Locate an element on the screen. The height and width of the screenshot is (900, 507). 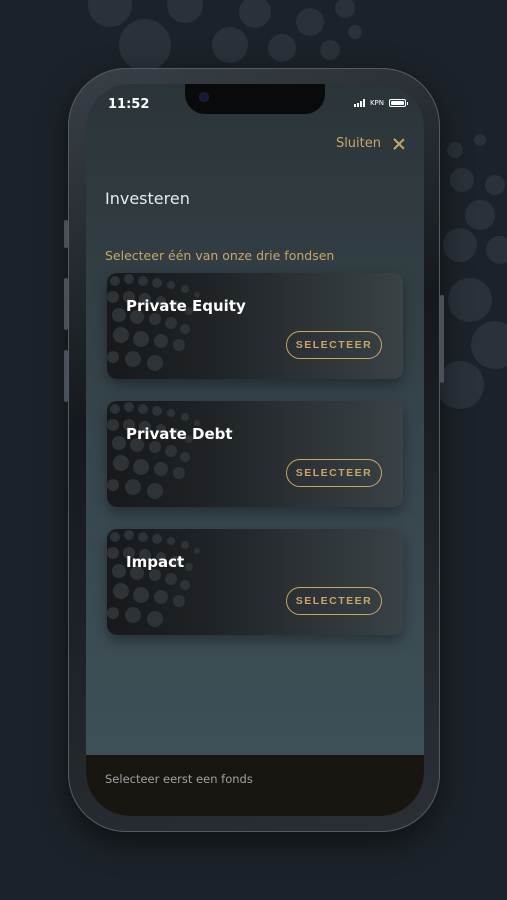
fund-card-private-equity: Private Equity SELECTEER is located at coordinates (255, 326).